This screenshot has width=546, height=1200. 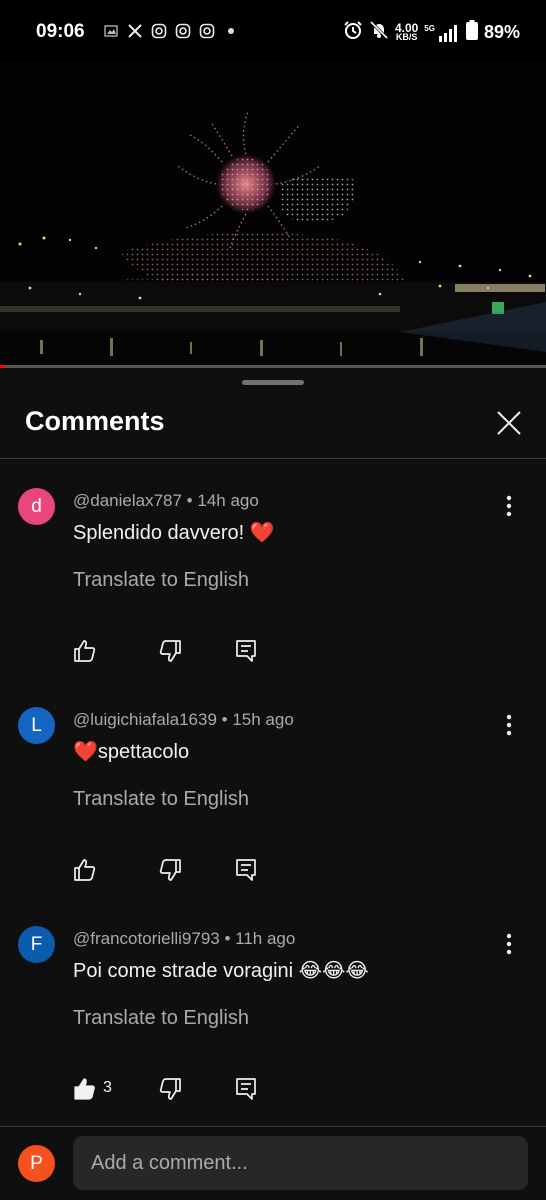 What do you see at coordinates (110, 30) in the screenshot?
I see `gallery-icon` at bounding box center [110, 30].